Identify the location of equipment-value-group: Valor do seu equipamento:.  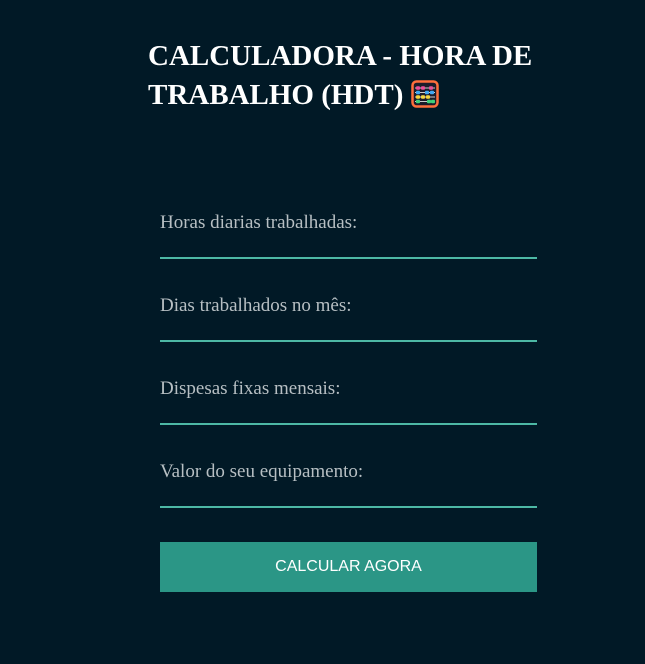
(348, 501).